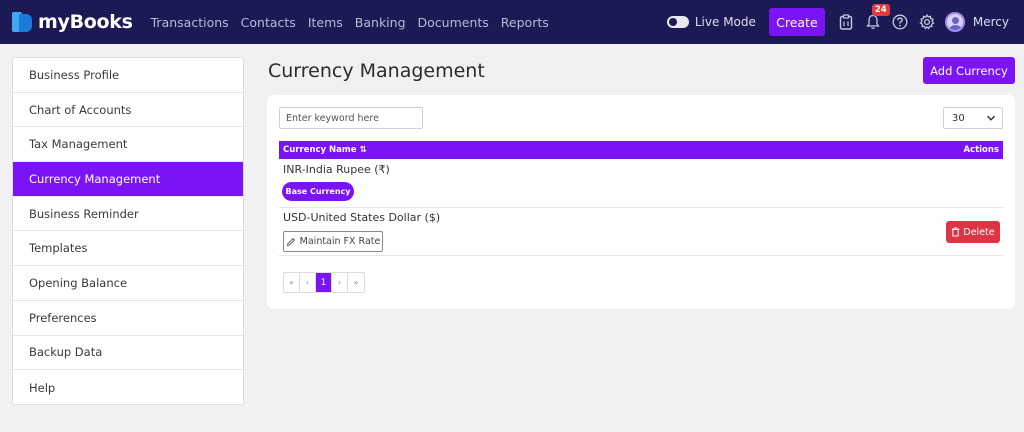  I want to click on nav-items: Items, so click(325, 22).